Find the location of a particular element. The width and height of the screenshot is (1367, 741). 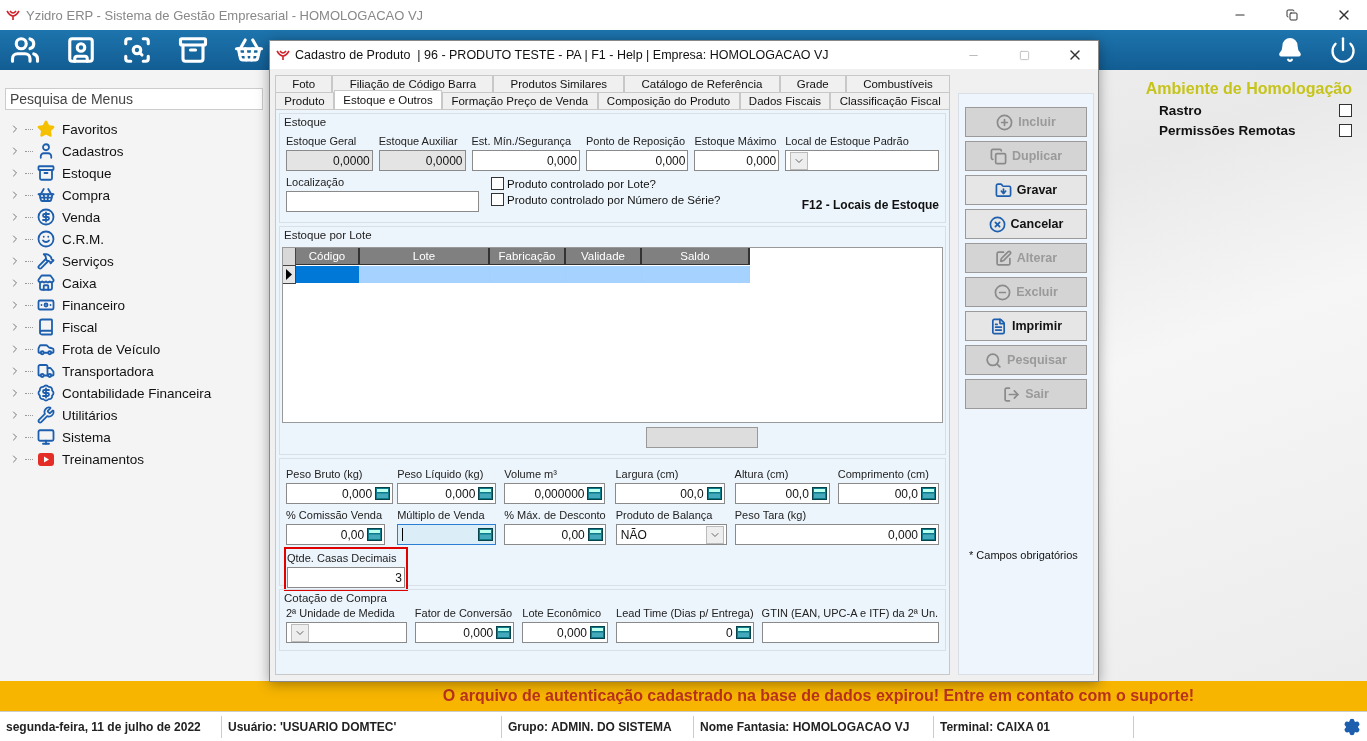

person-icon is located at coordinates (46, 151).